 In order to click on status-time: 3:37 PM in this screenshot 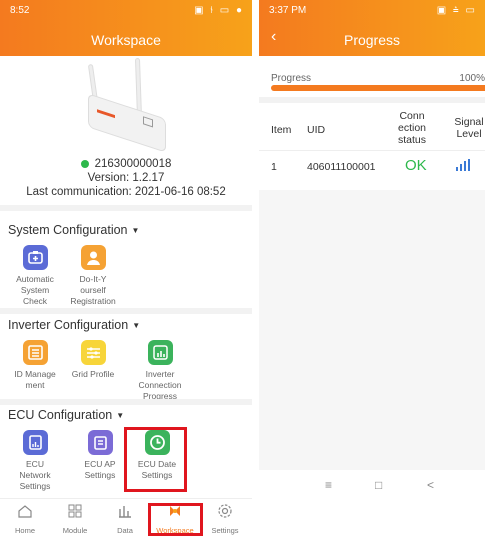, I will do `click(288, 10)`.